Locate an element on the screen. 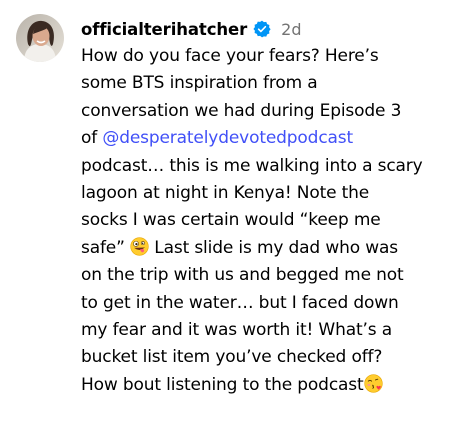  caption-text-segment: of is located at coordinates (92, 138).